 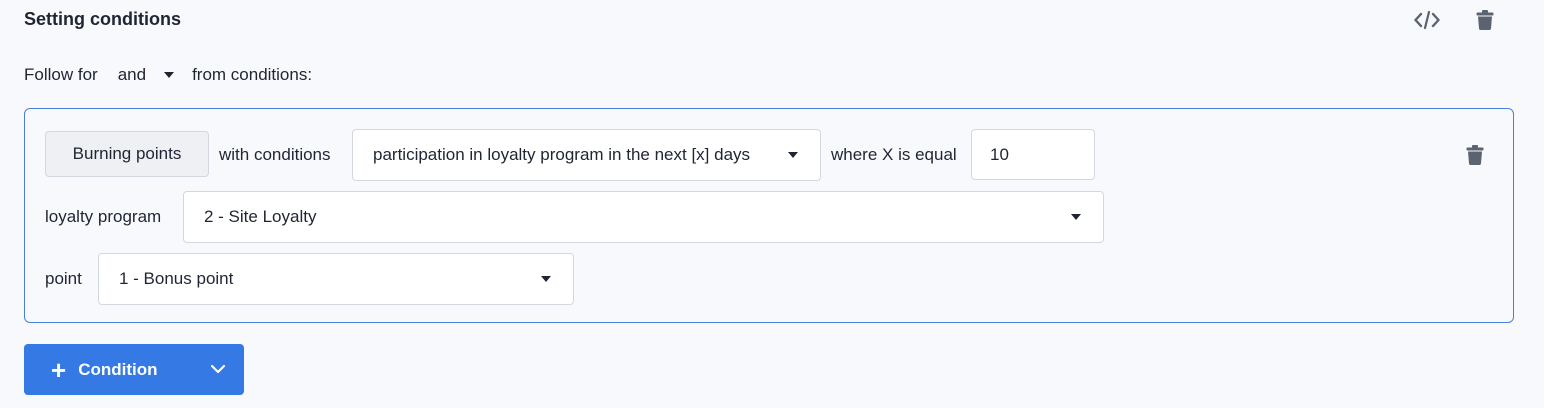 What do you see at coordinates (176, 278) in the screenshot?
I see `point-value: 1 - Bonus point` at bounding box center [176, 278].